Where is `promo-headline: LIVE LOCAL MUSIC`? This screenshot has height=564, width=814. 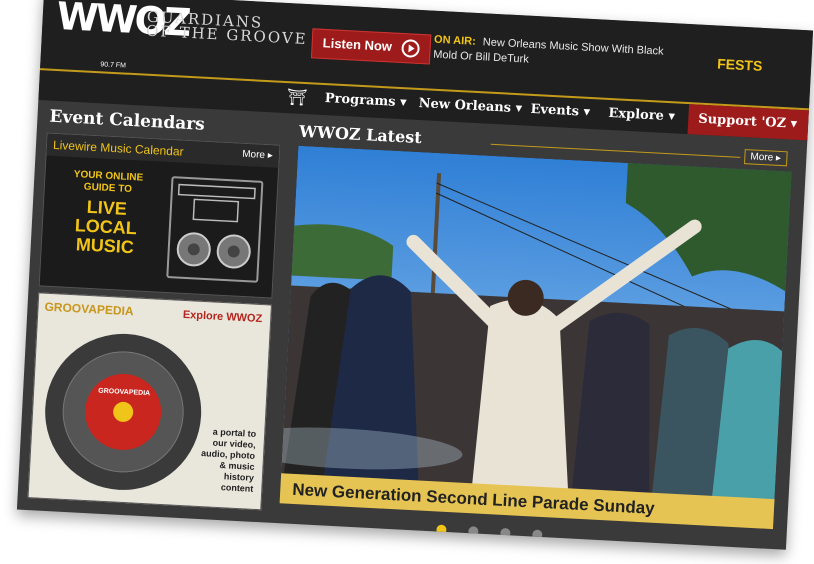
promo-headline: LIVE LOCAL MUSIC is located at coordinates (106, 227).